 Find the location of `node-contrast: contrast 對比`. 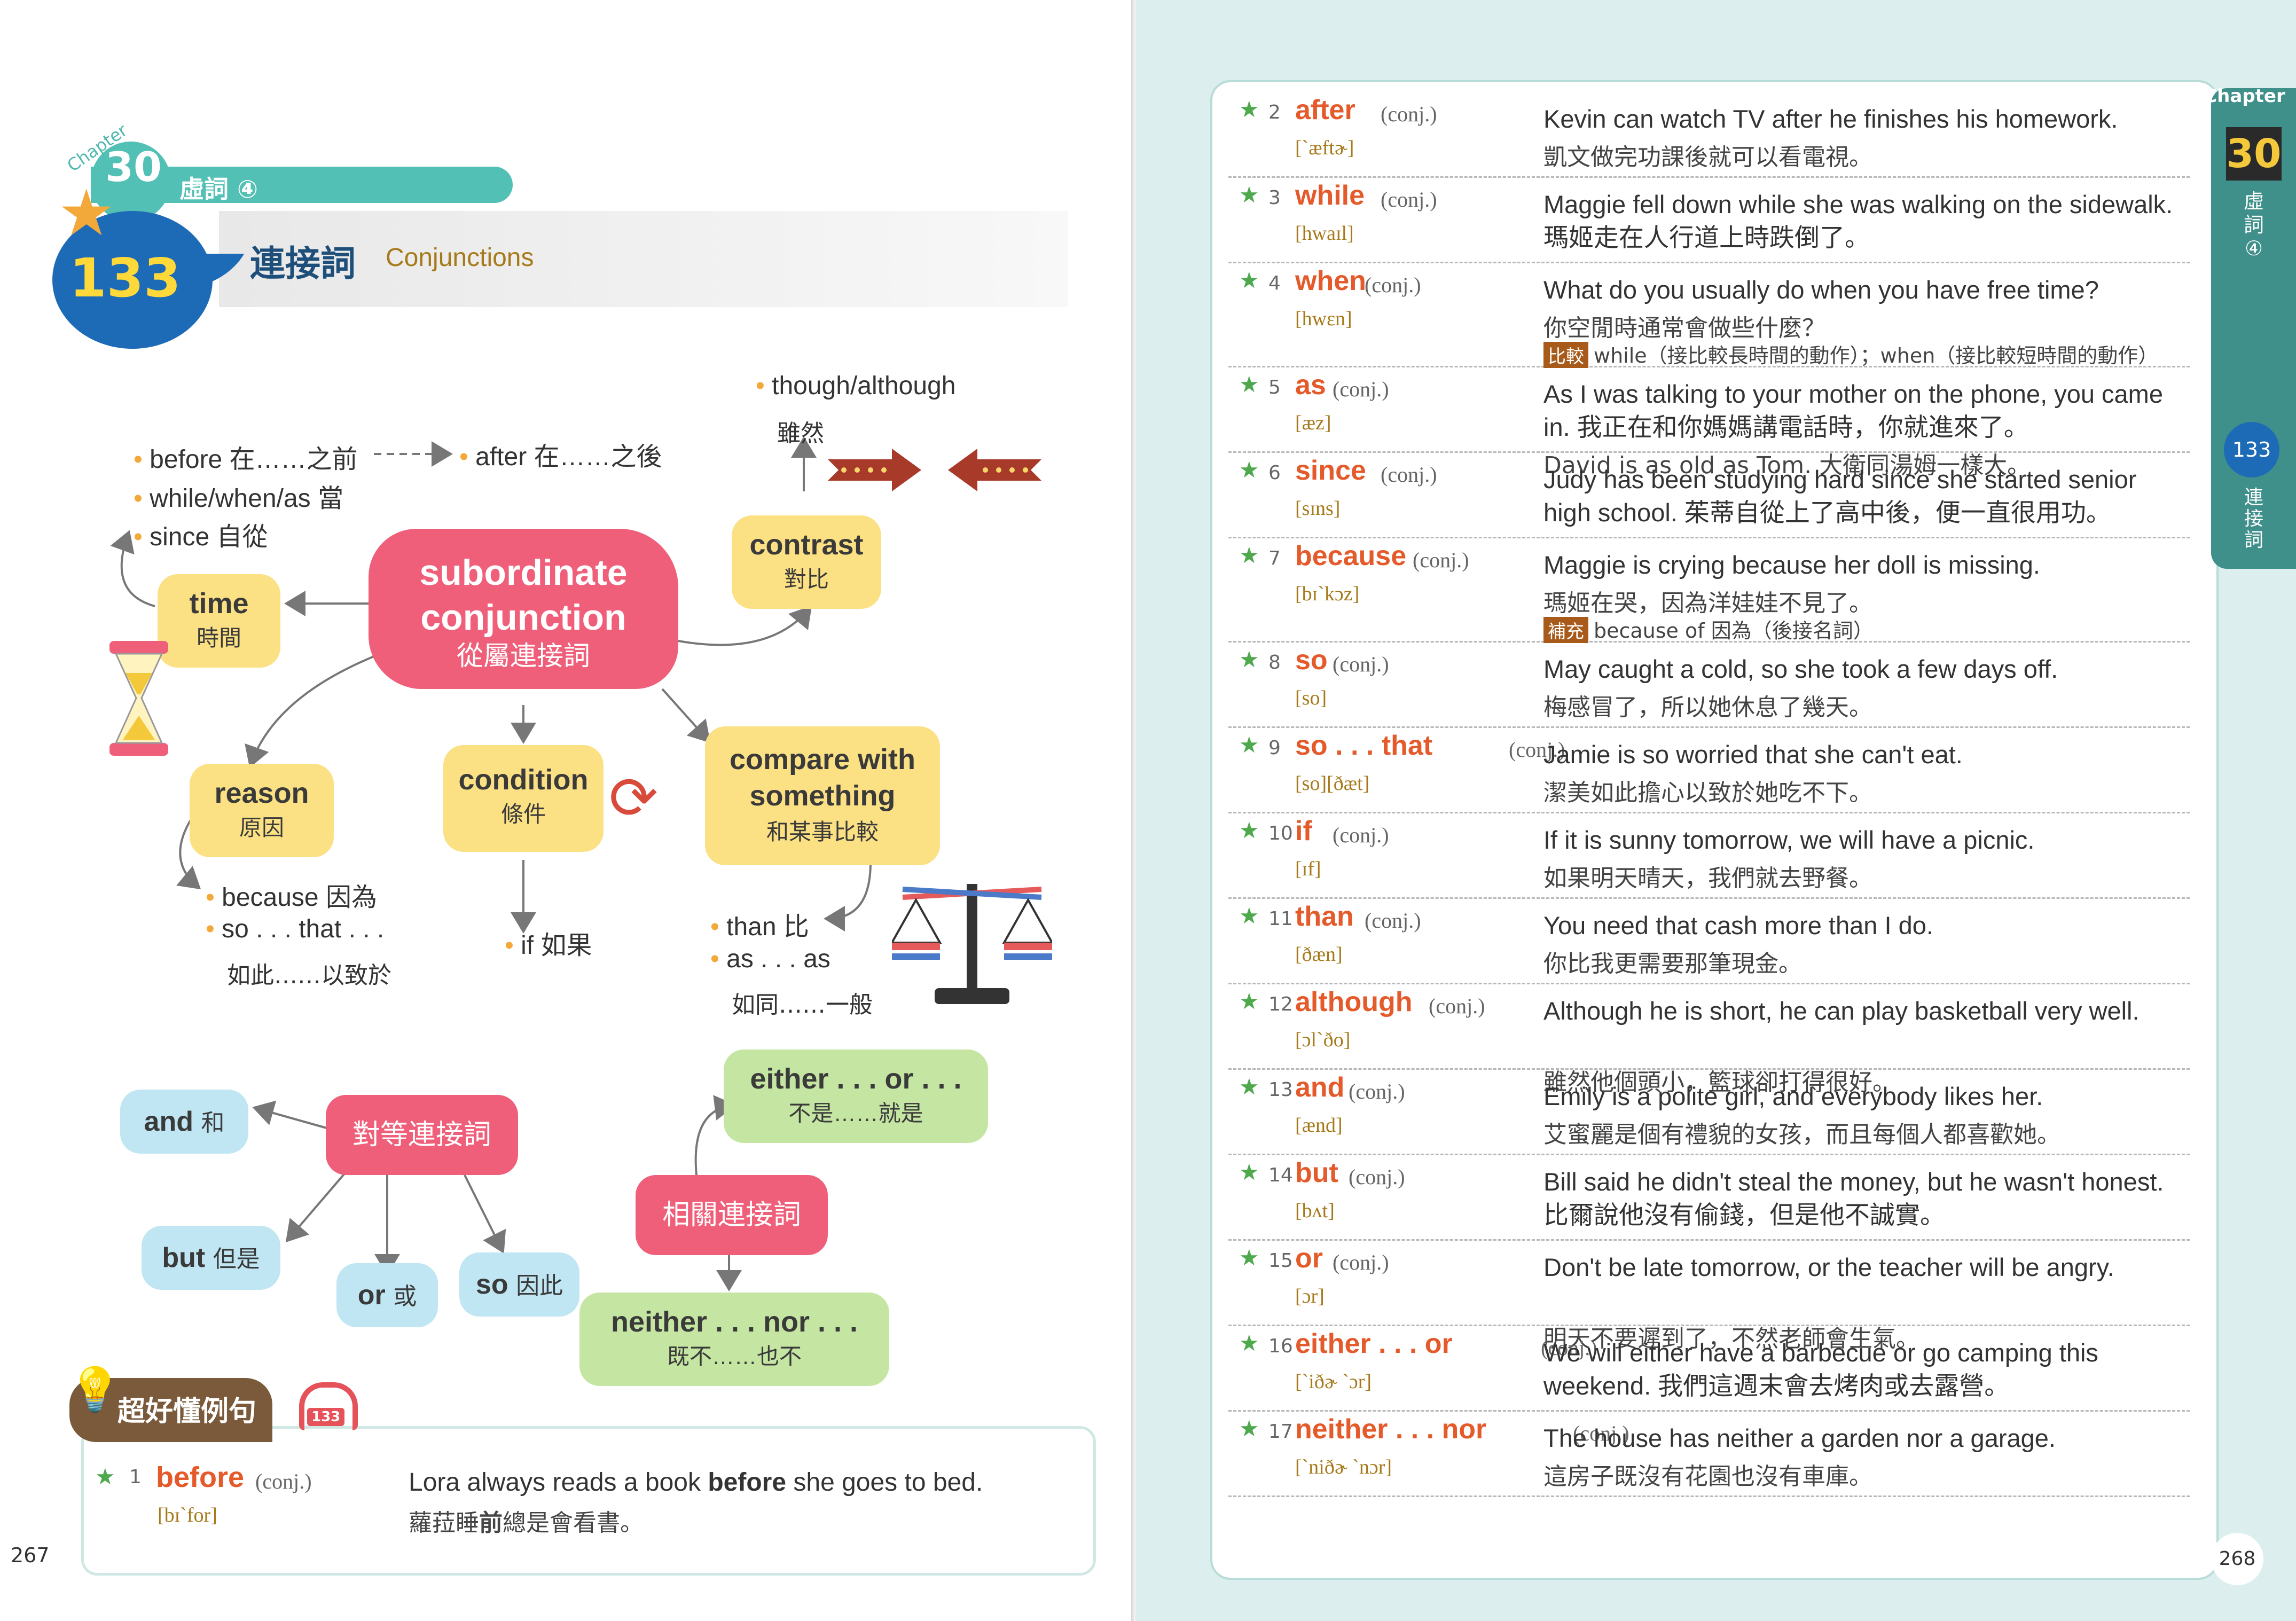

node-contrast: contrast 對比 is located at coordinates (806, 562).